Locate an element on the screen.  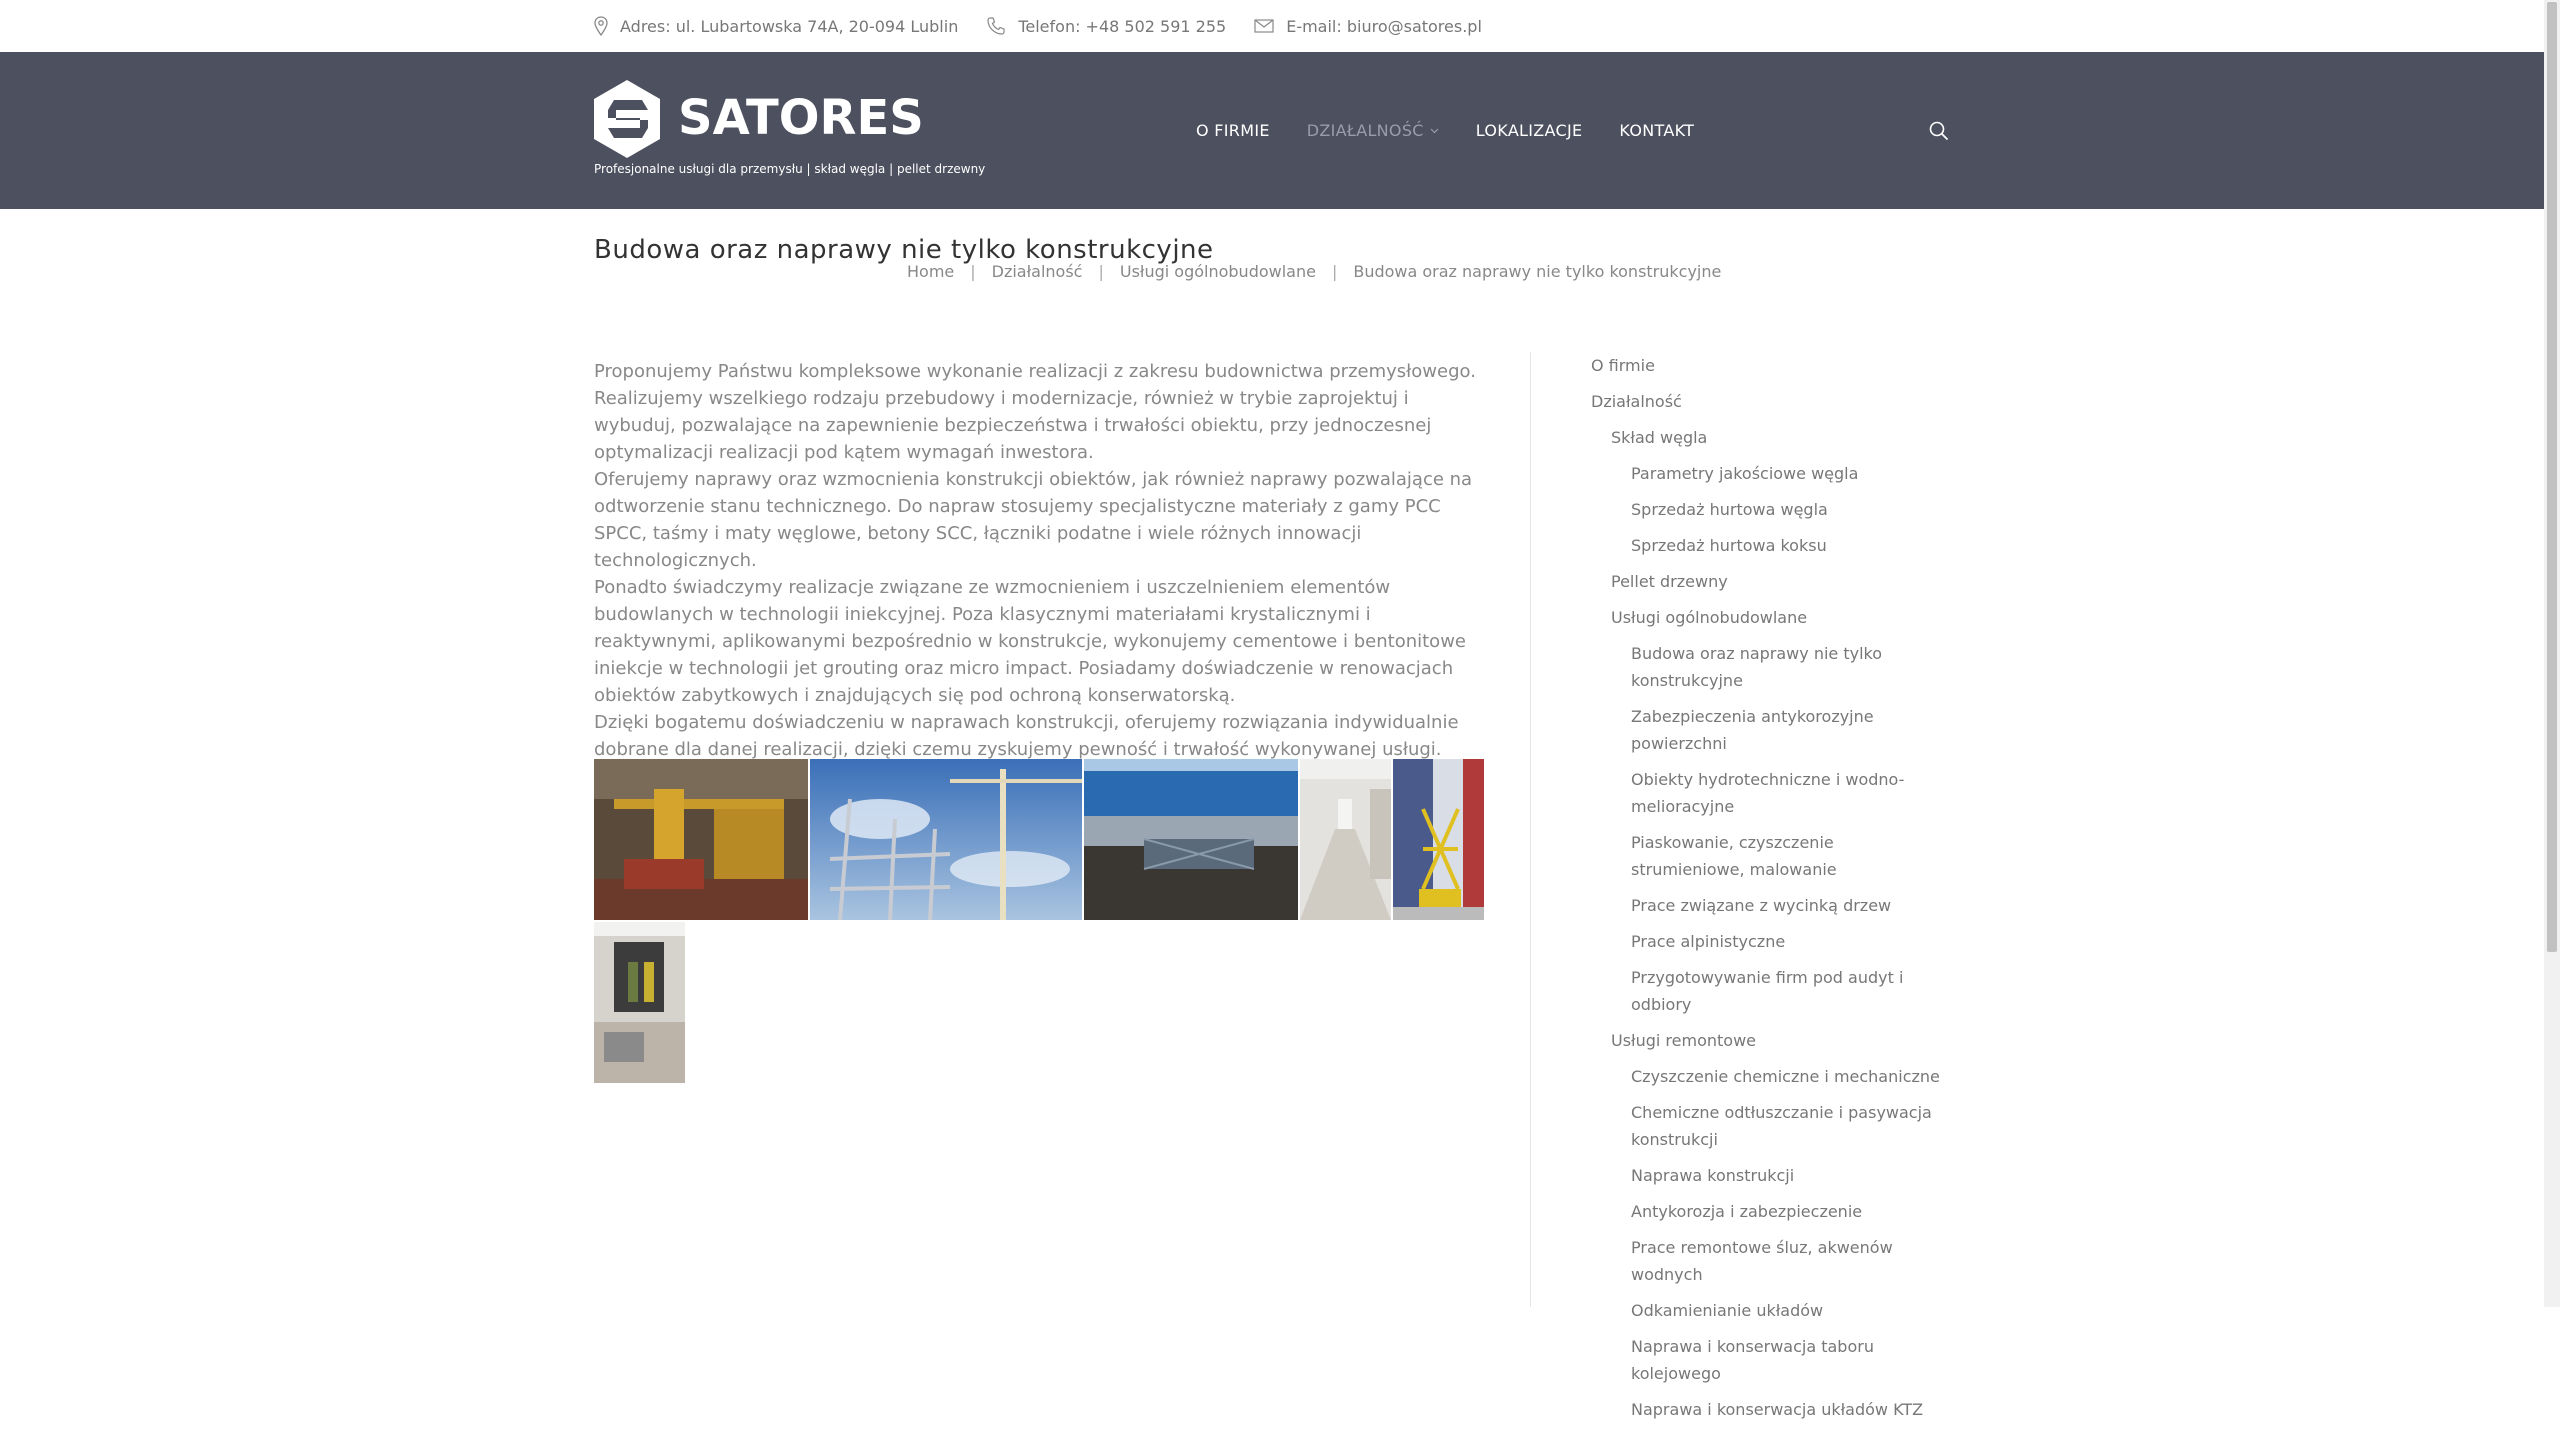
nav-label: LOKALIZACJE is located at coordinates (1529, 130).